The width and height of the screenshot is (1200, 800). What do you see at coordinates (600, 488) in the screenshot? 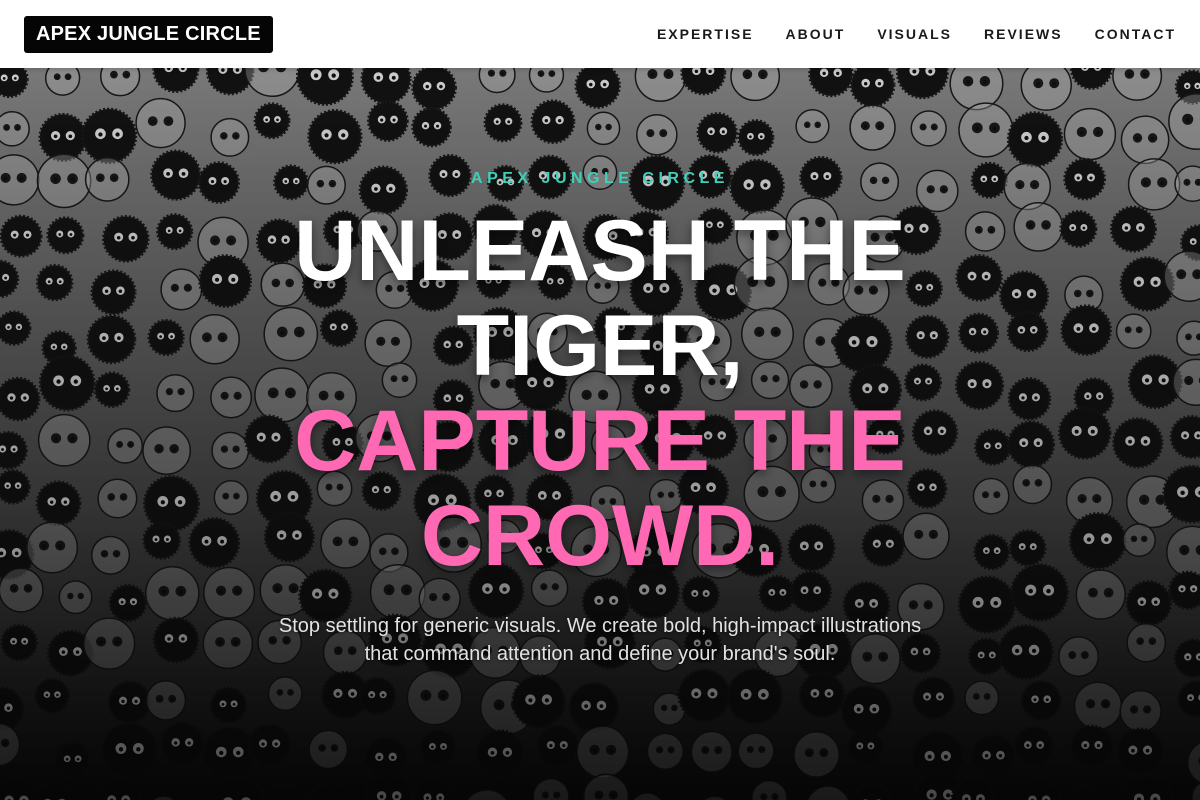
I see `headline-pink-part: CAPTURE THE CROWD.` at bounding box center [600, 488].